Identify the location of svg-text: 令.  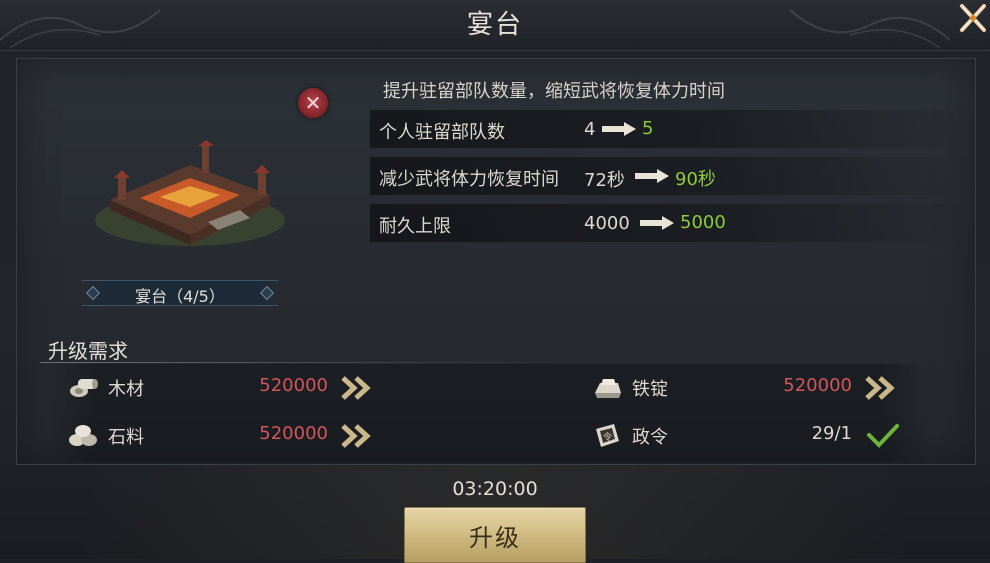
(607, 437).